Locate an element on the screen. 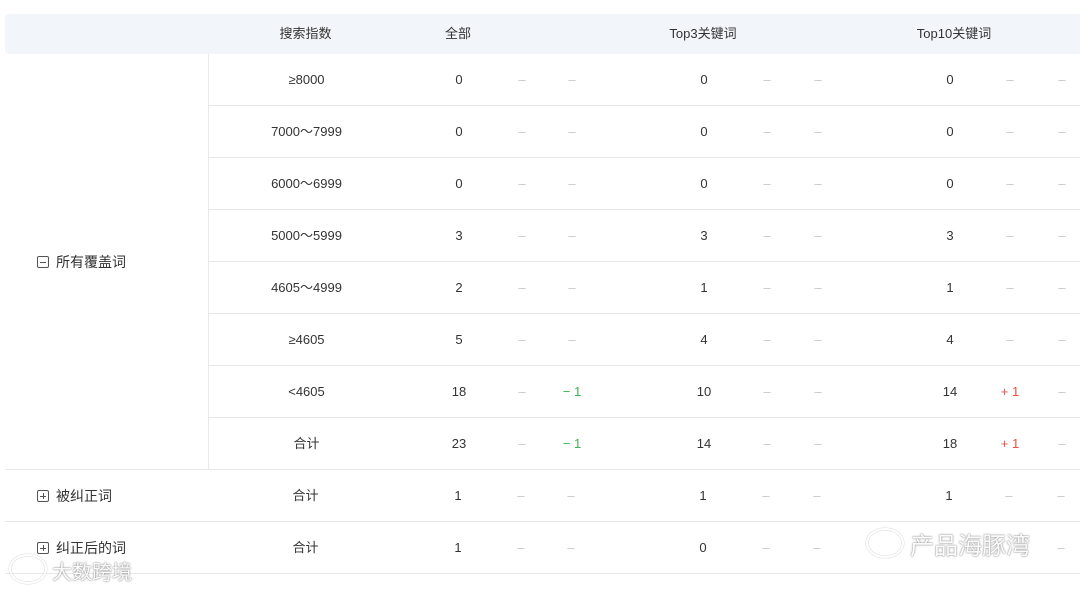 The height and width of the screenshot is (590, 1080). table-row: 合计 1– –1– –1– – is located at coordinates (644, 495).